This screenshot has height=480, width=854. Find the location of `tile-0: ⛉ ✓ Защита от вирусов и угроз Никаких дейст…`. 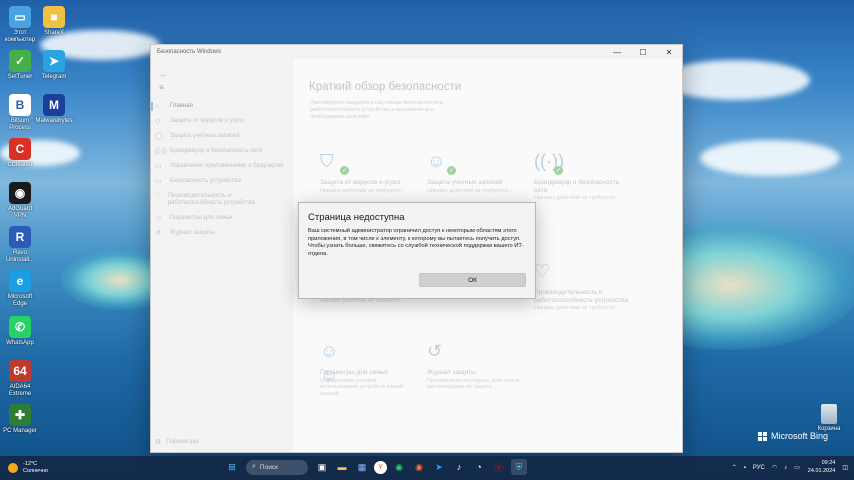

tile-0: ⛉ ✓ Защита от вирусов и угроз Никаких дейст… is located at coordinates (367, 171).